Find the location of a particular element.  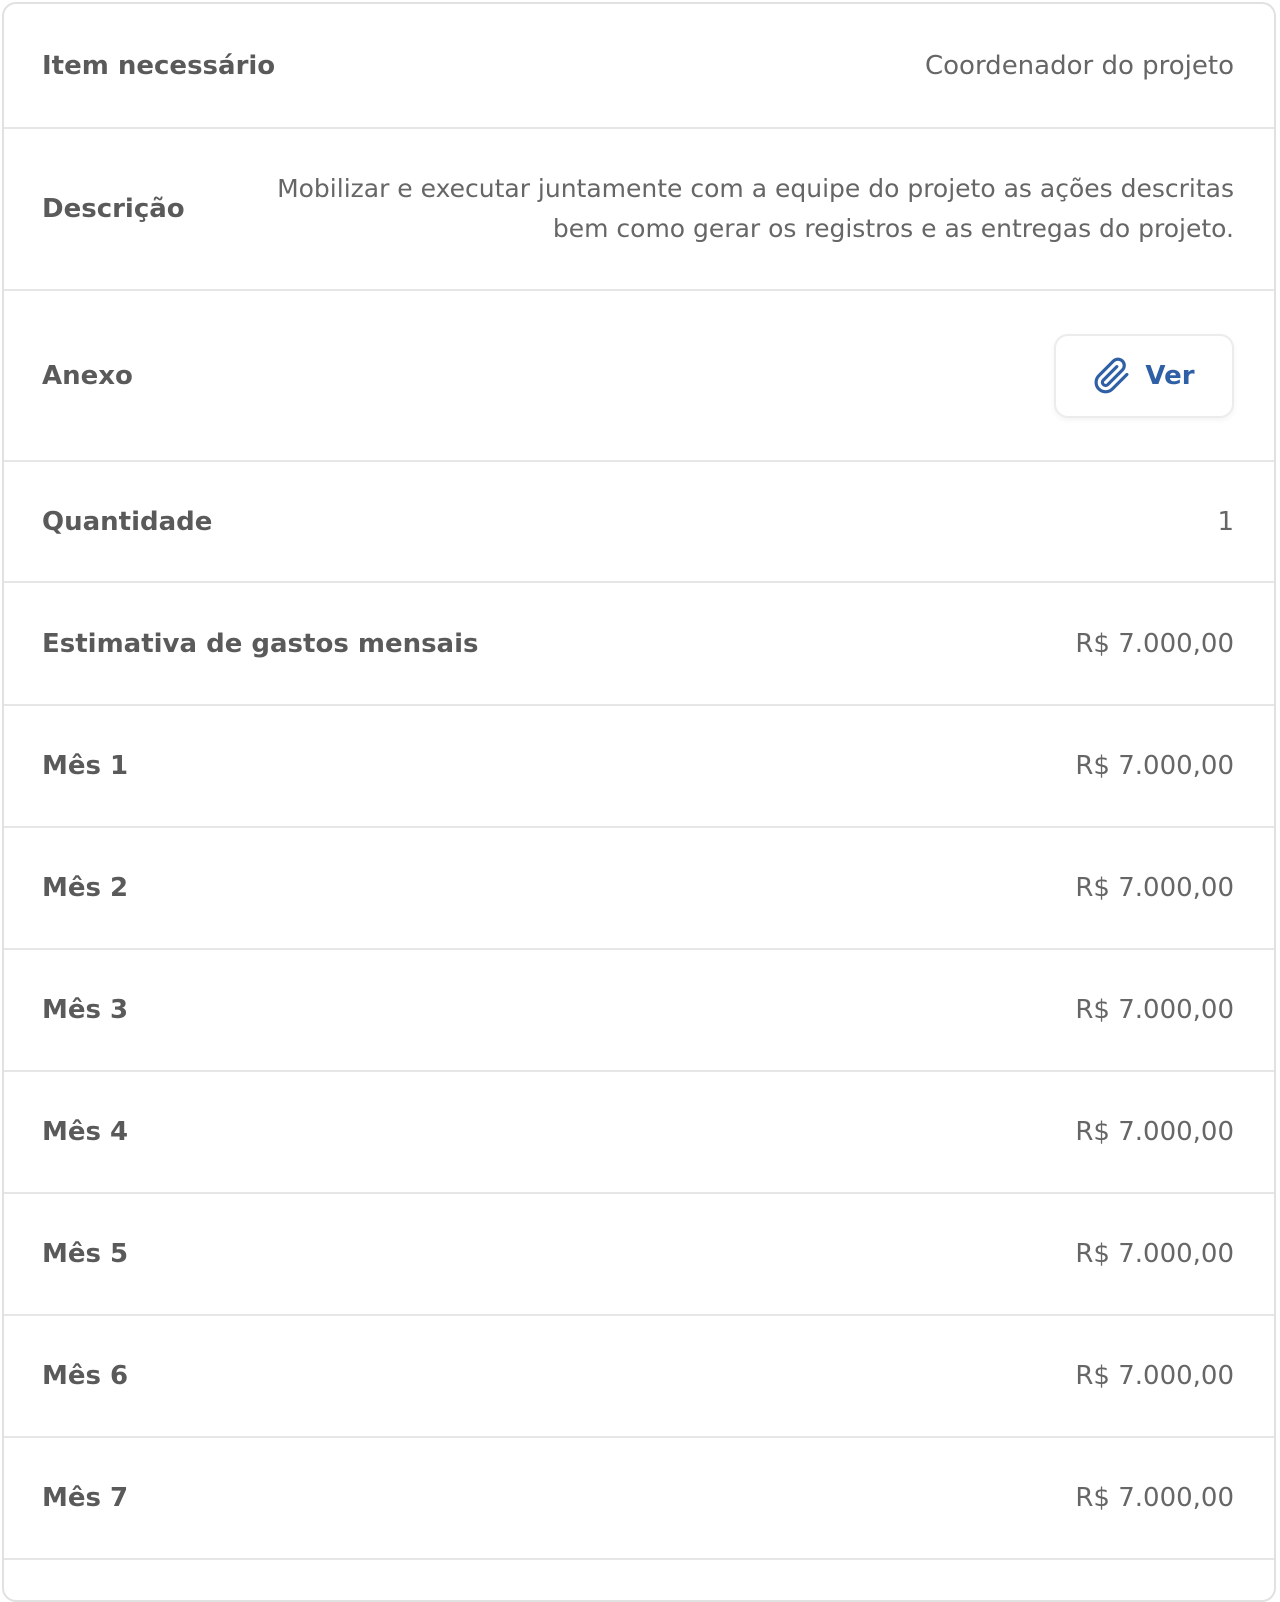

row-quantidade: Quantidade 1 is located at coordinates (639, 522).